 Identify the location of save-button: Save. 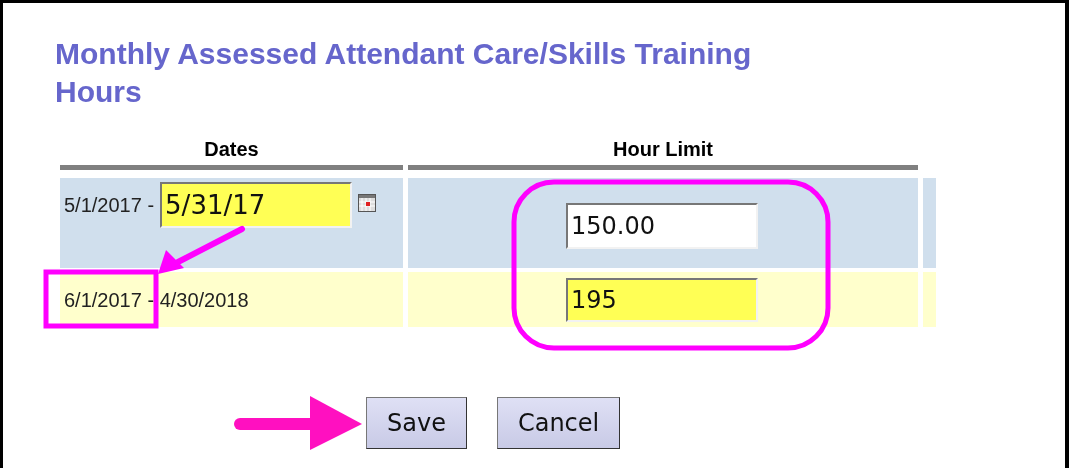
(416, 423).